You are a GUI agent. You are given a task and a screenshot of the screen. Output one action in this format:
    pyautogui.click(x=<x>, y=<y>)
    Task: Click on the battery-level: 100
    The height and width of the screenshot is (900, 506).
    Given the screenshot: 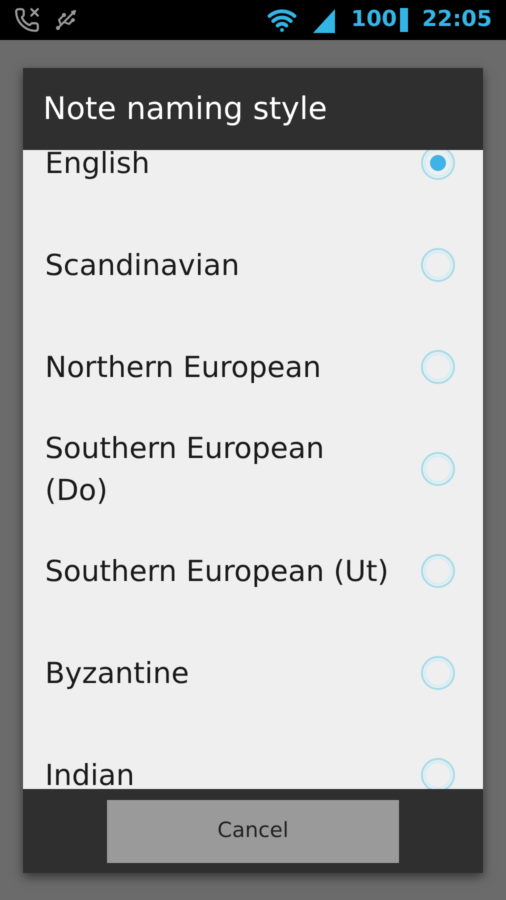 What is the action you would take?
    pyautogui.click(x=374, y=20)
    